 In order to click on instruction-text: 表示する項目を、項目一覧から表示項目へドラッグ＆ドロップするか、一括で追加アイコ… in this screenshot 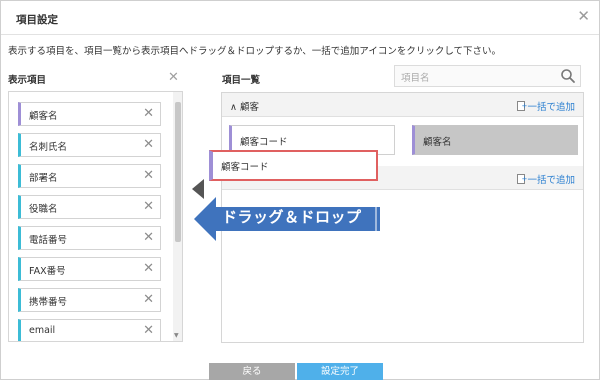, I will do `click(255, 51)`.